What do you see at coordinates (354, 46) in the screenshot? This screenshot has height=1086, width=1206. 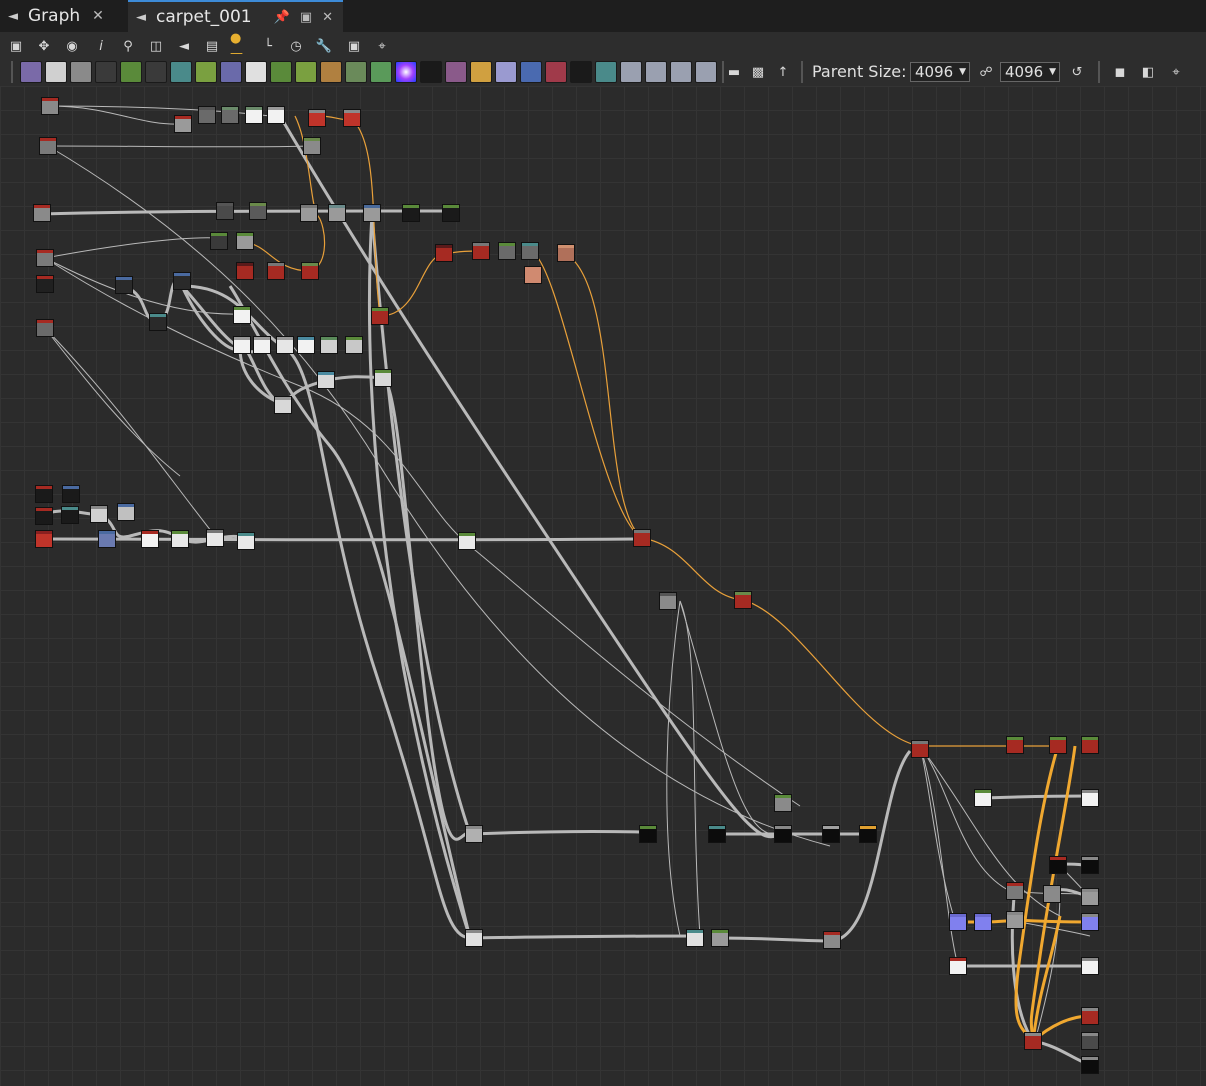 I see `preview-icon: ▣` at bounding box center [354, 46].